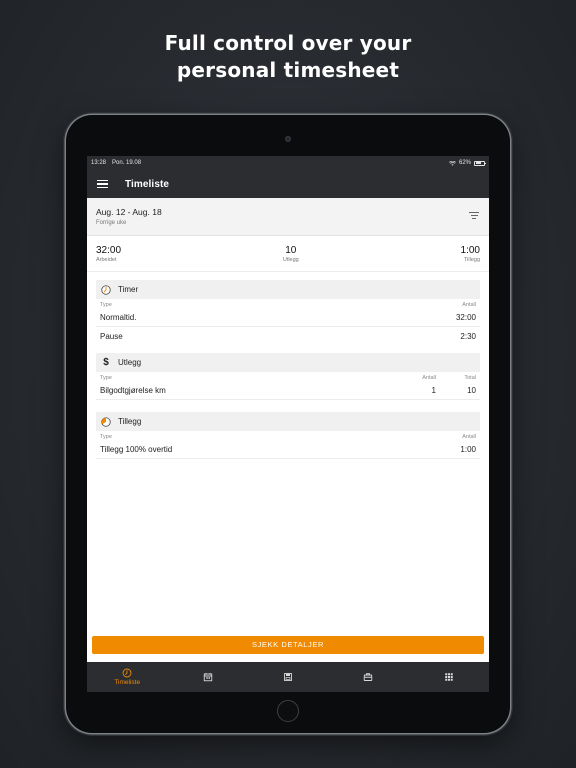 Image resolution: width=576 pixels, height=768 pixels. I want to click on save-icon, so click(288, 677).